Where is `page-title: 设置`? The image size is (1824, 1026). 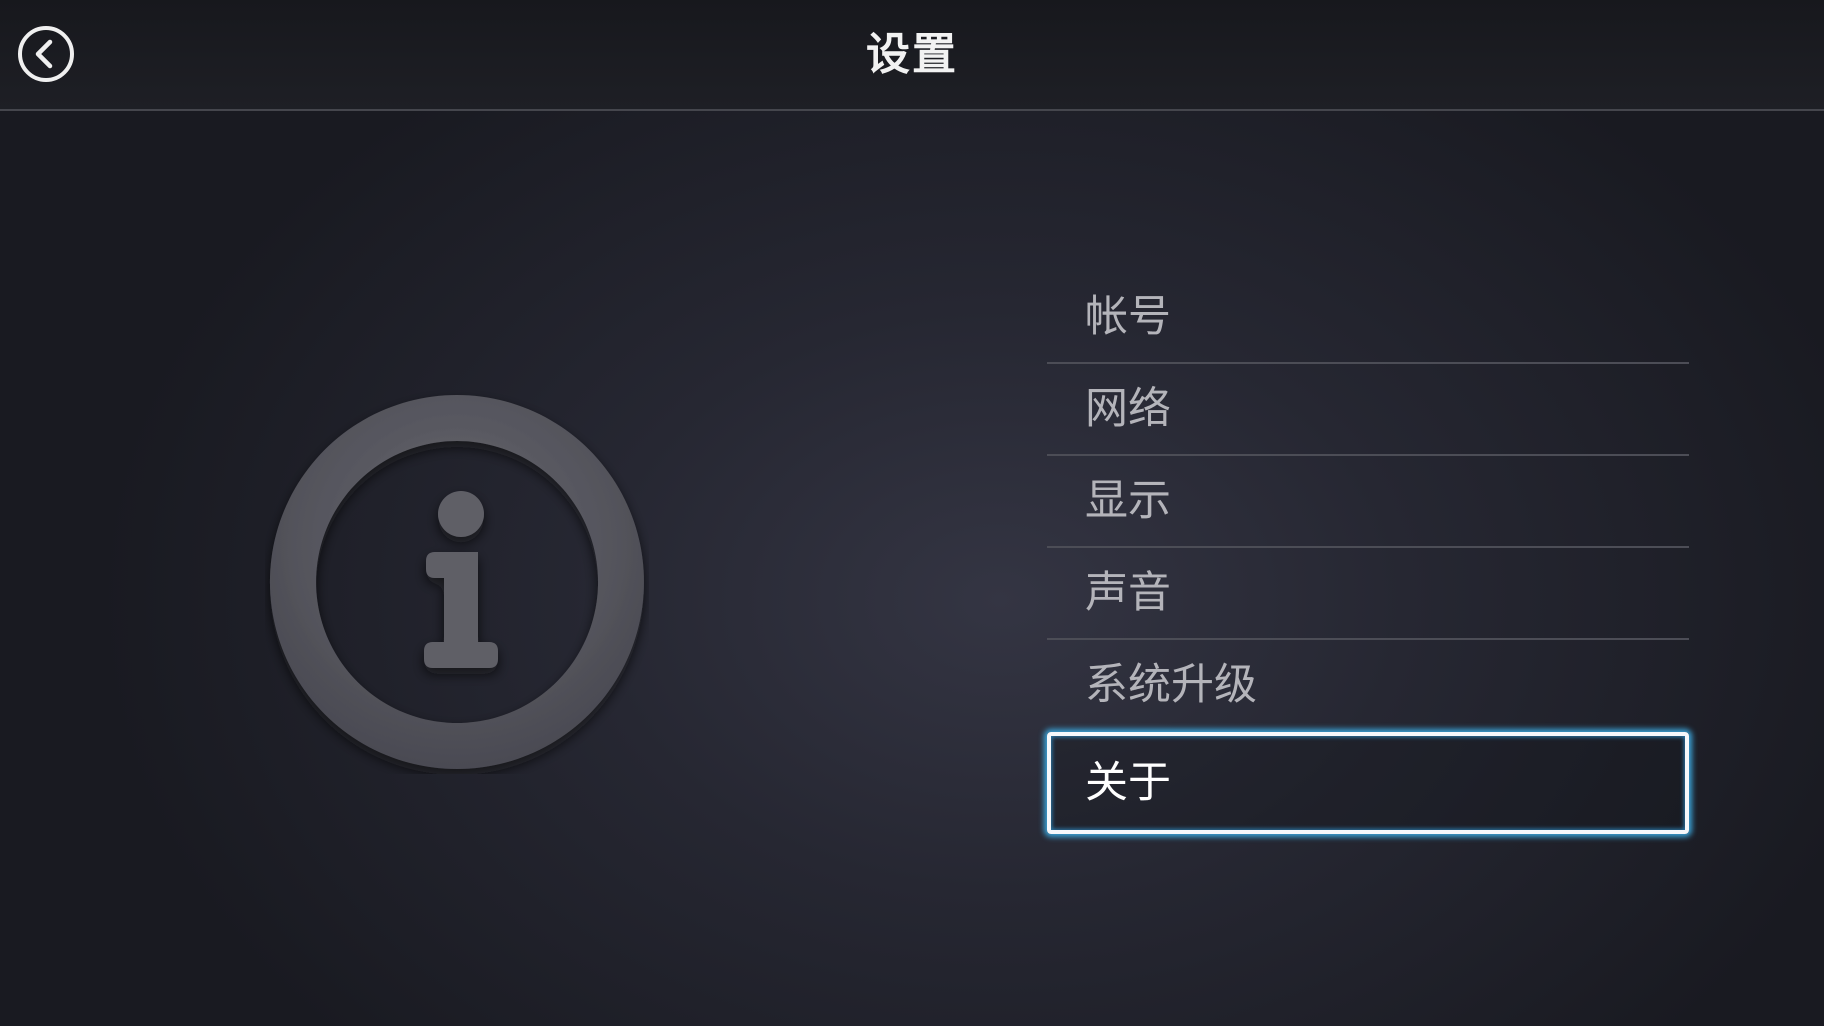 page-title: 设置 is located at coordinates (912, 54).